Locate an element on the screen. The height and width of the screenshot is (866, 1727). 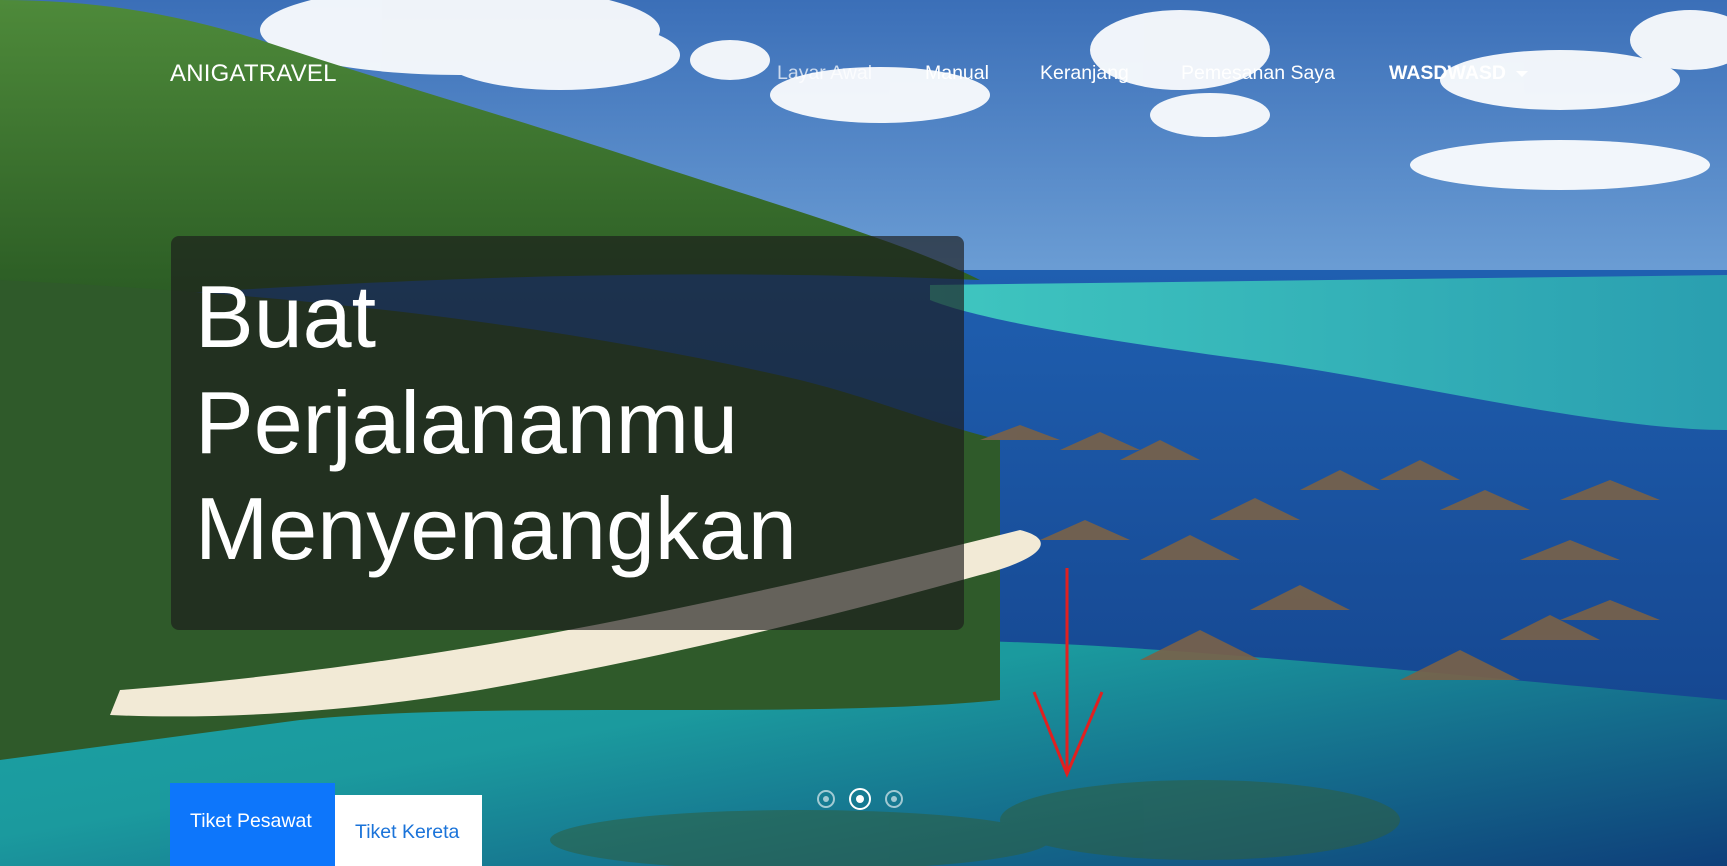
headline-line: Menyenangkan is located at coordinates (496, 528).